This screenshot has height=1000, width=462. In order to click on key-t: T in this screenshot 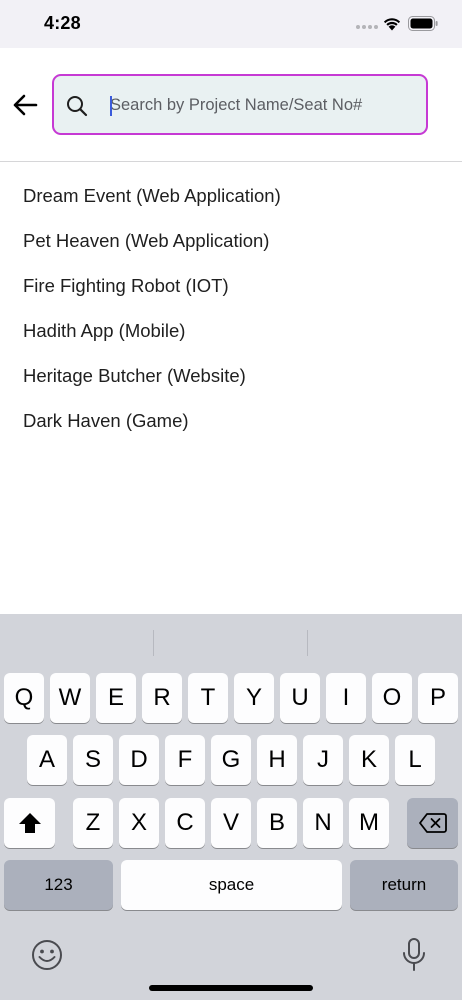, I will do `click(208, 698)`.